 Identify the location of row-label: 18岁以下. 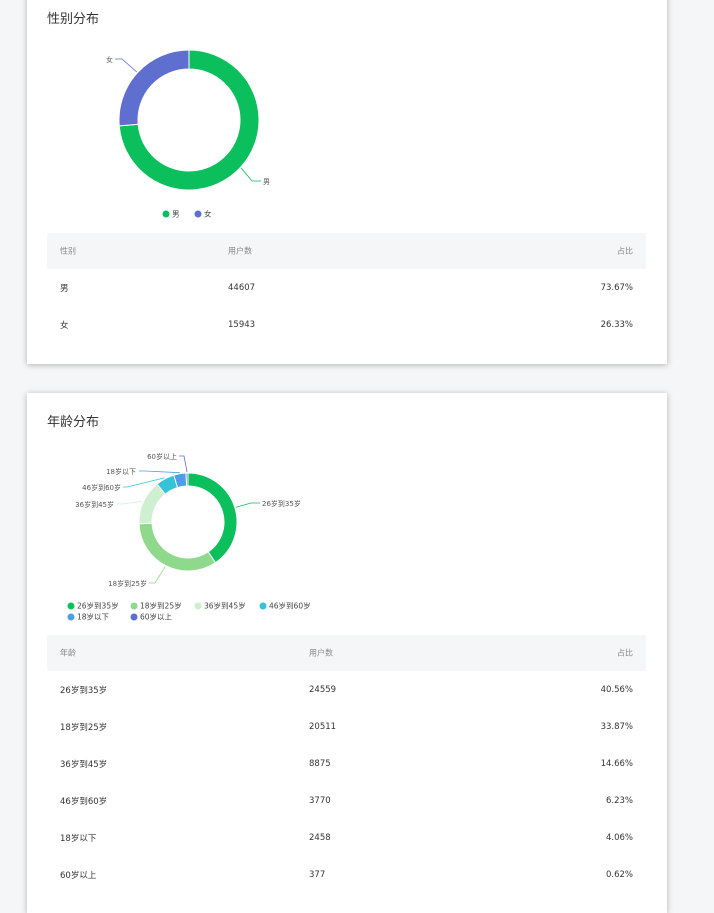
(78, 838).